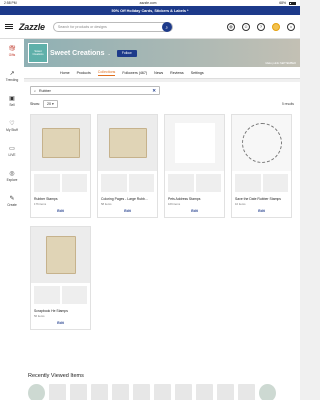  I want to click on tab-followers: Followers (467), so click(134, 73).